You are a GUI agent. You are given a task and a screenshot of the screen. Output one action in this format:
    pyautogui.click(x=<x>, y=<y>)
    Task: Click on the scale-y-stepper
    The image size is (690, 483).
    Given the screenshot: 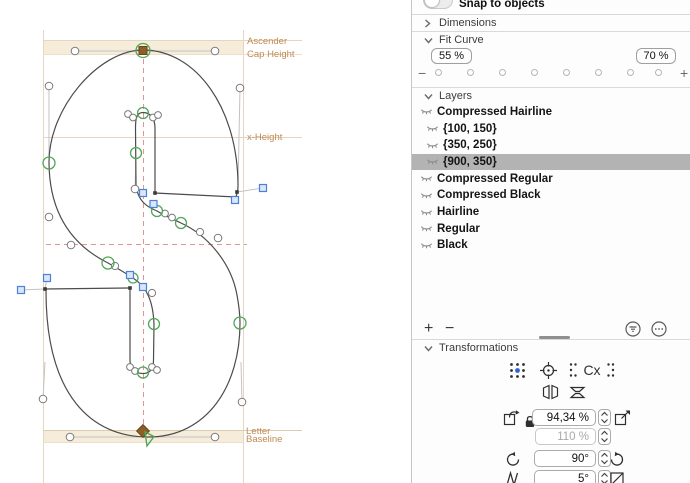 What is the action you would take?
    pyautogui.click(x=604, y=436)
    